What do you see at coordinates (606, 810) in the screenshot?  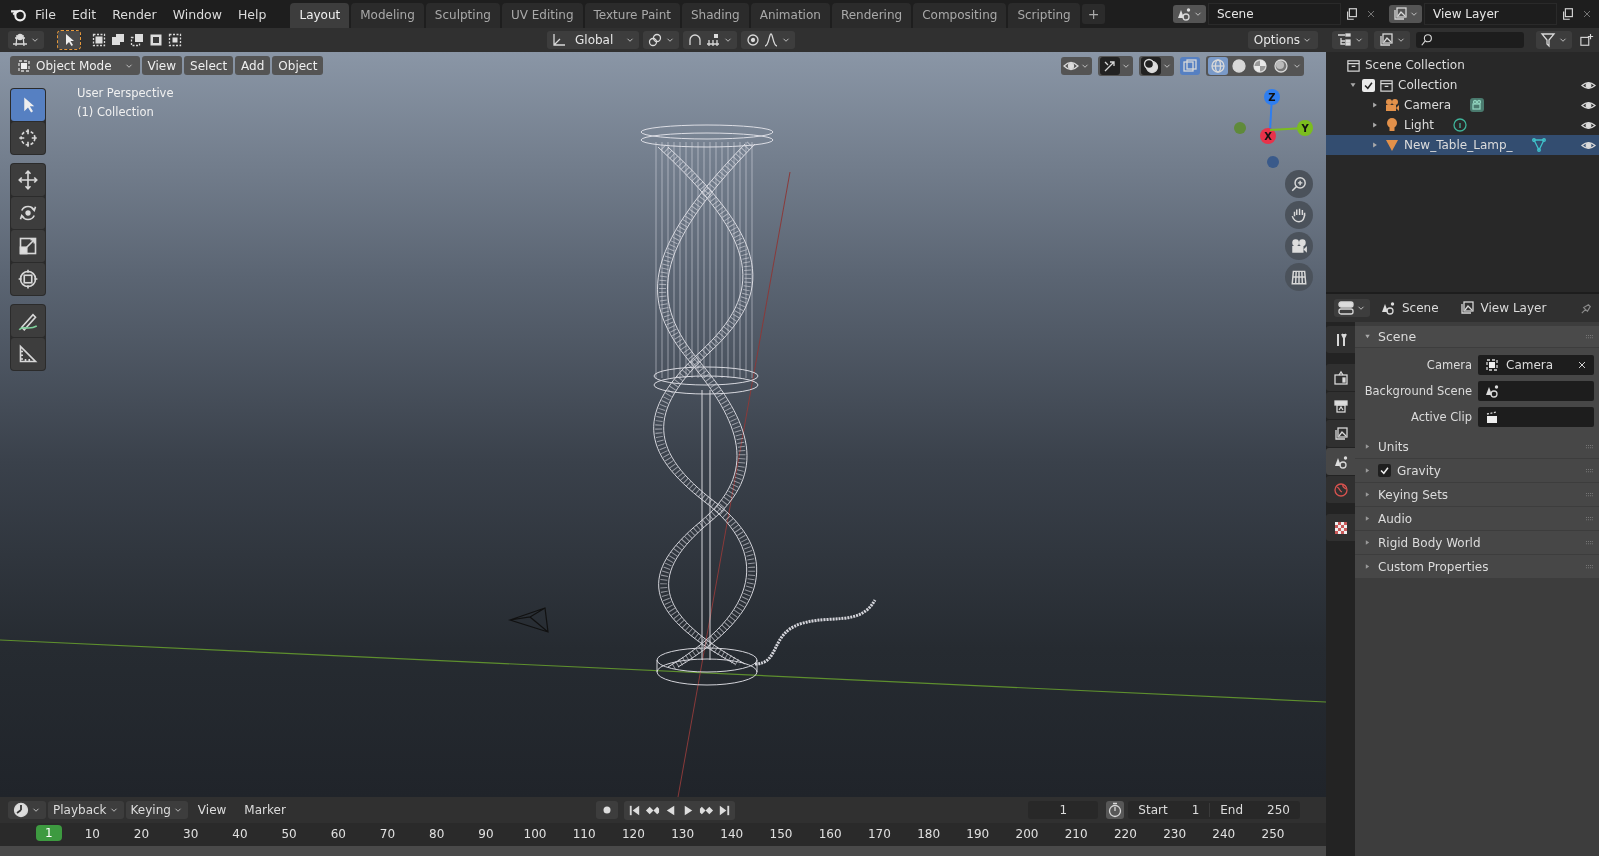 I see `record-button` at bounding box center [606, 810].